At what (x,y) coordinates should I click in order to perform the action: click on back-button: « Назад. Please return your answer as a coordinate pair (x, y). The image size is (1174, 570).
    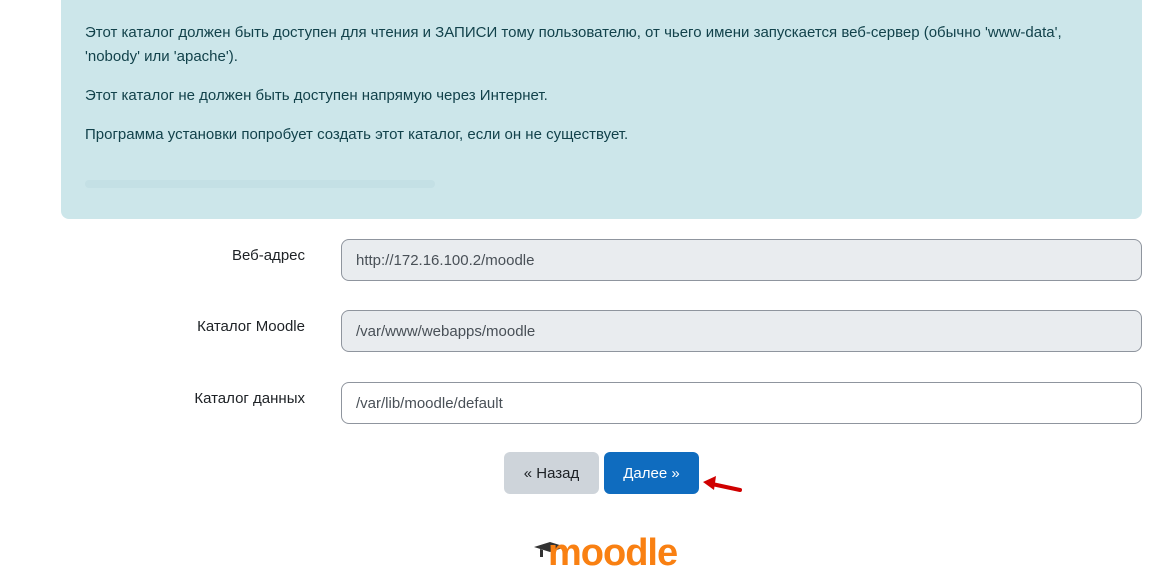
    Looking at the image, I should click on (551, 473).